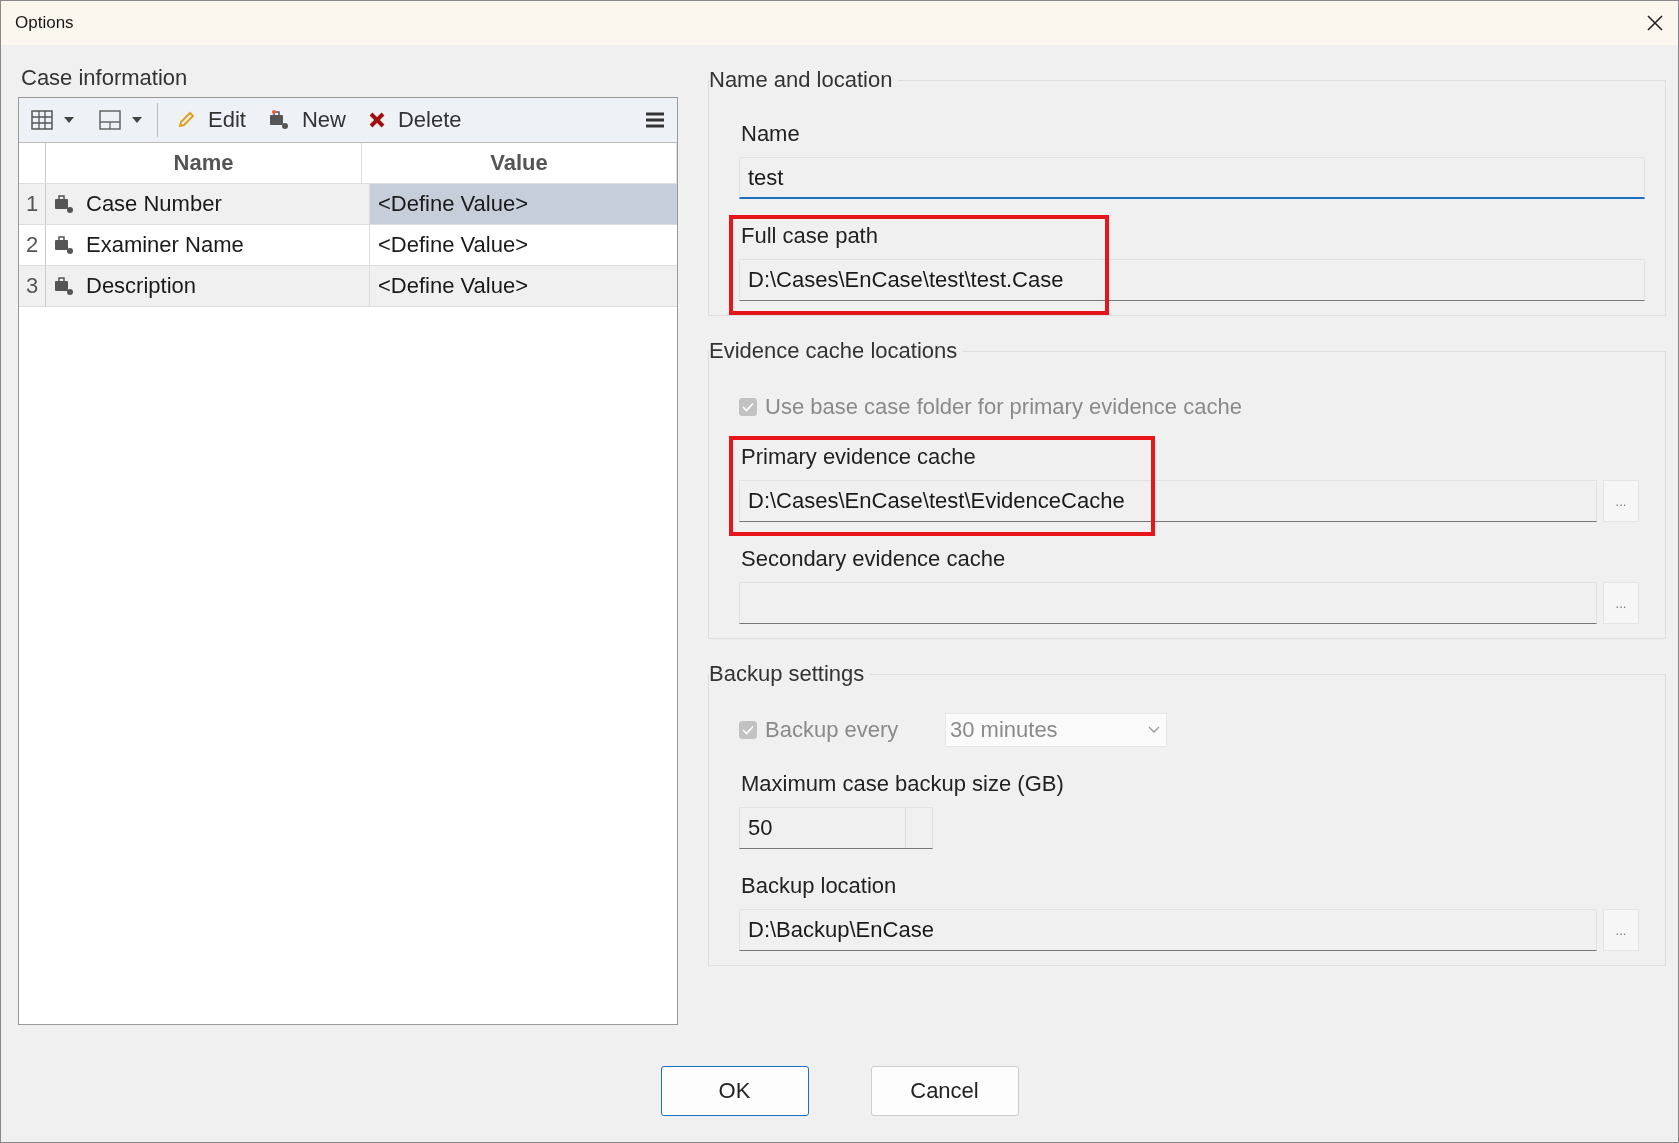  Describe the element at coordinates (787, 674) in the screenshot. I see `group-title: Backup settings` at that location.